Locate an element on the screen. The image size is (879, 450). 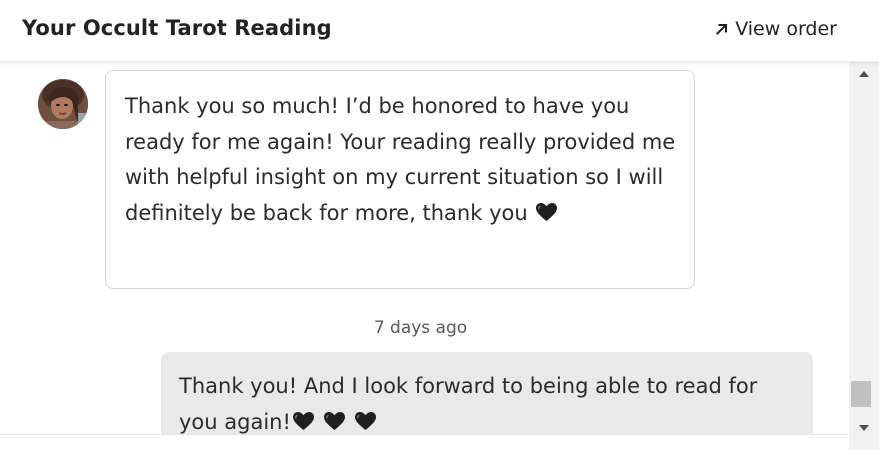
triangle-up-icon is located at coordinates (864, 74).